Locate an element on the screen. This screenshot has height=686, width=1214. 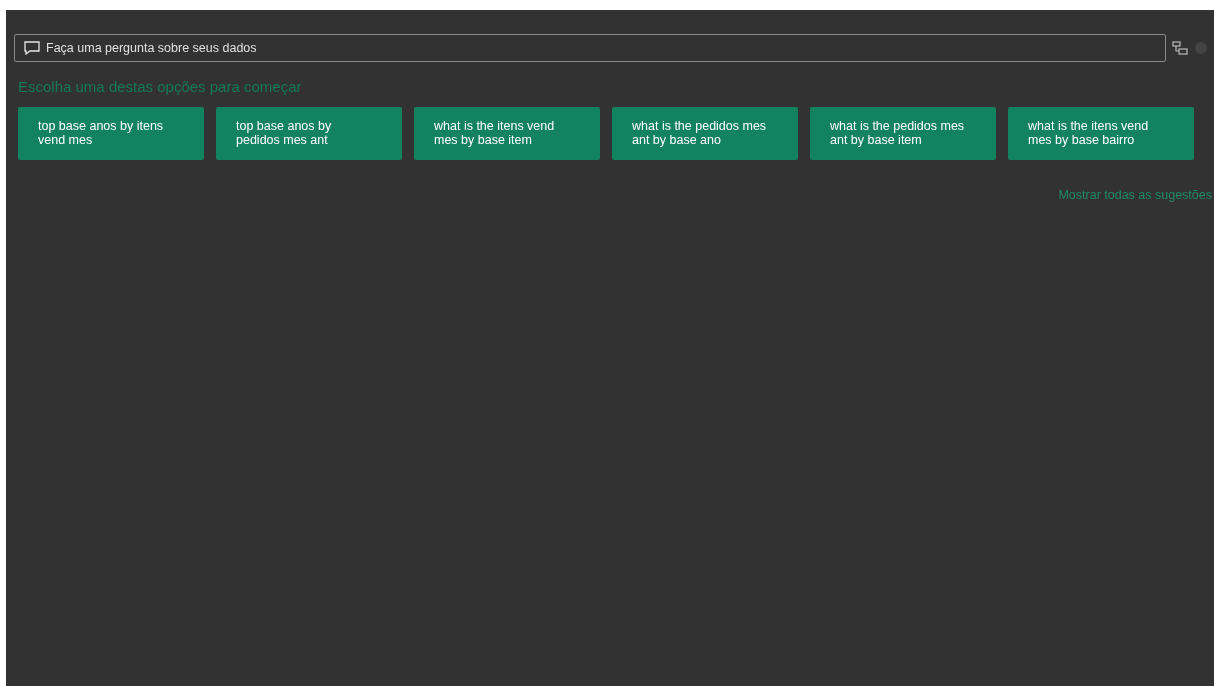
suggestion-card: top base anos by pedidos mes ant is located at coordinates (309, 133).